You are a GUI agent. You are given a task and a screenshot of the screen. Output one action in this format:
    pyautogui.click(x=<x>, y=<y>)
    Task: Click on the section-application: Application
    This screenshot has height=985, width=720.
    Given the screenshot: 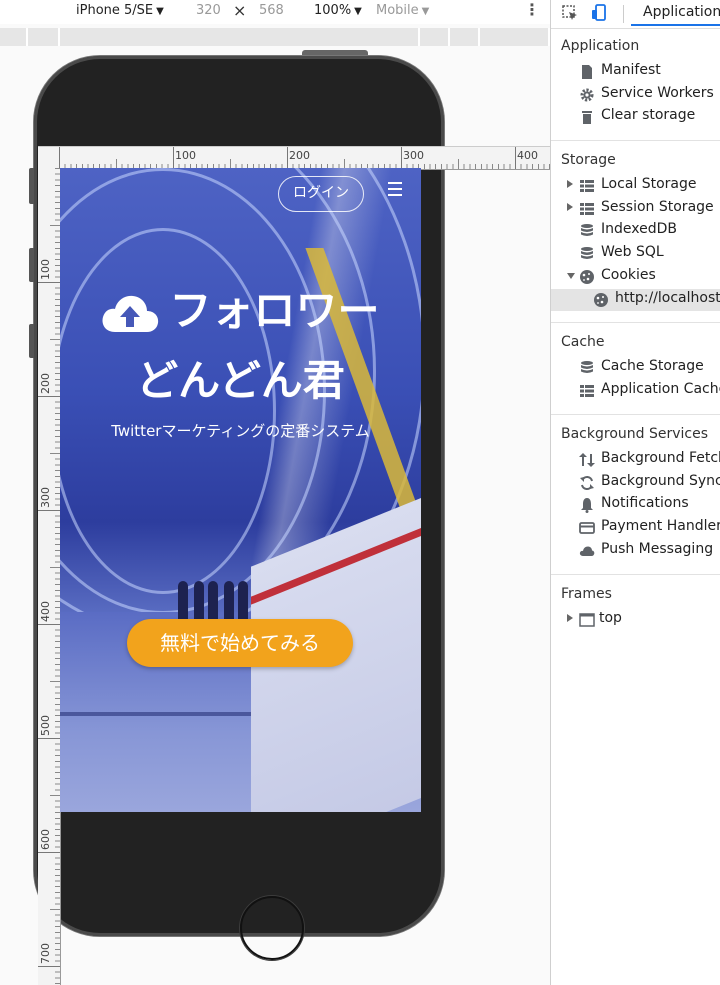 What is the action you would take?
    pyautogui.click(x=600, y=46)
    